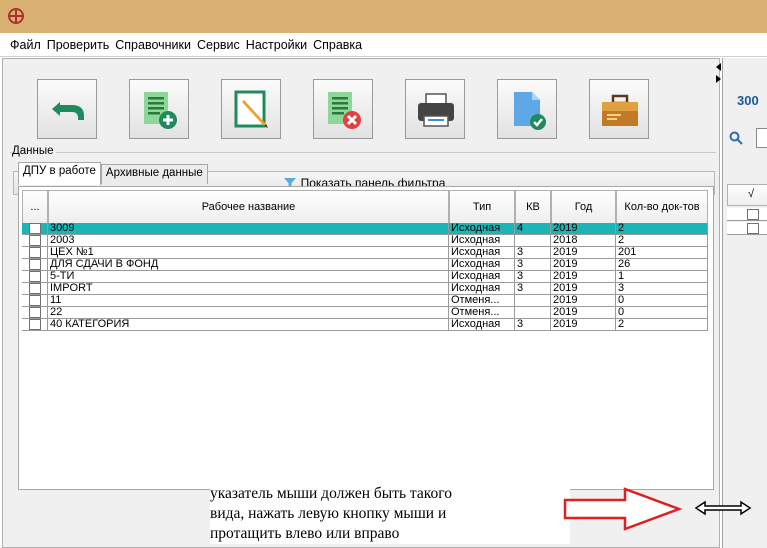  I want to click on column-header-name: Рабочее название, so click(248, 207).